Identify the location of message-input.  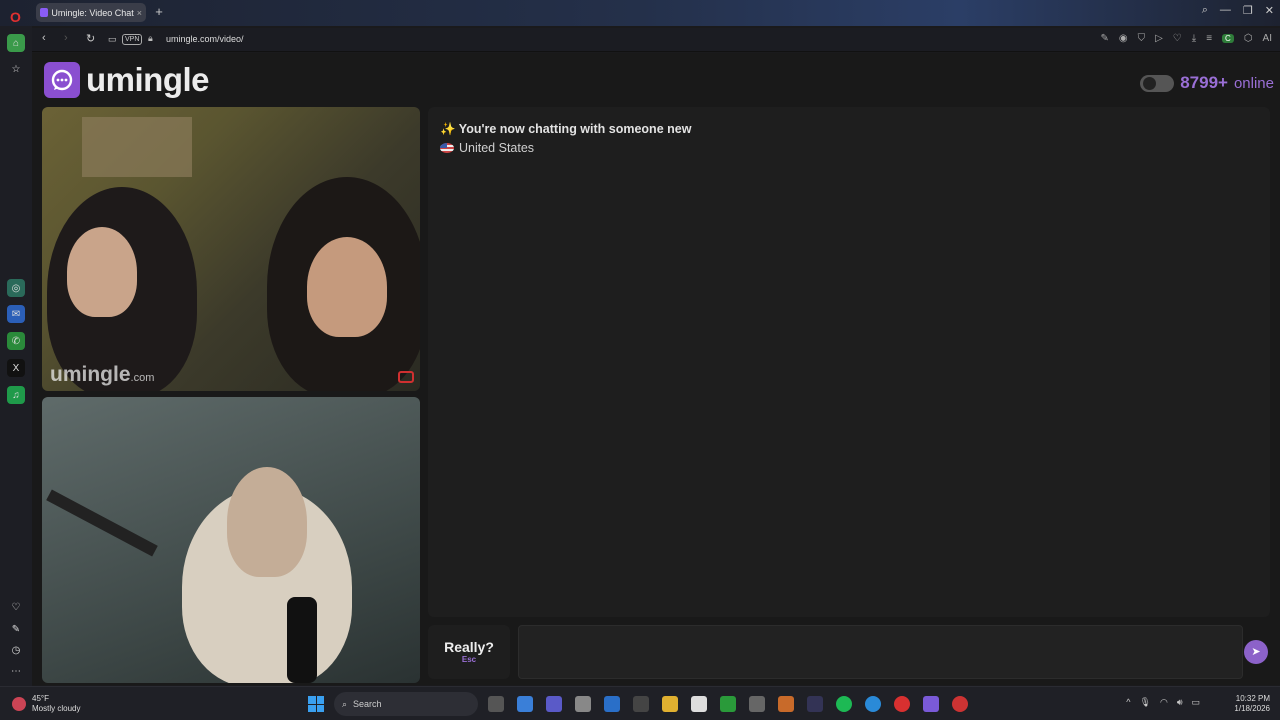
(880, 652).